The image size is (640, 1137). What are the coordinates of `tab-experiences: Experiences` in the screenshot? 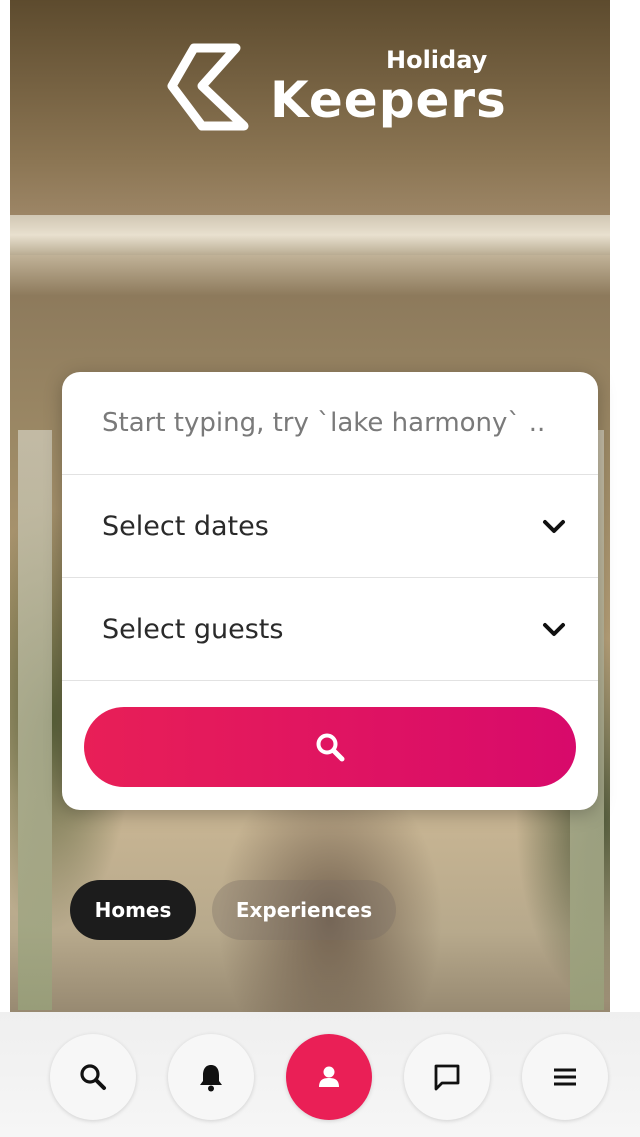 It's located at (304, 910).